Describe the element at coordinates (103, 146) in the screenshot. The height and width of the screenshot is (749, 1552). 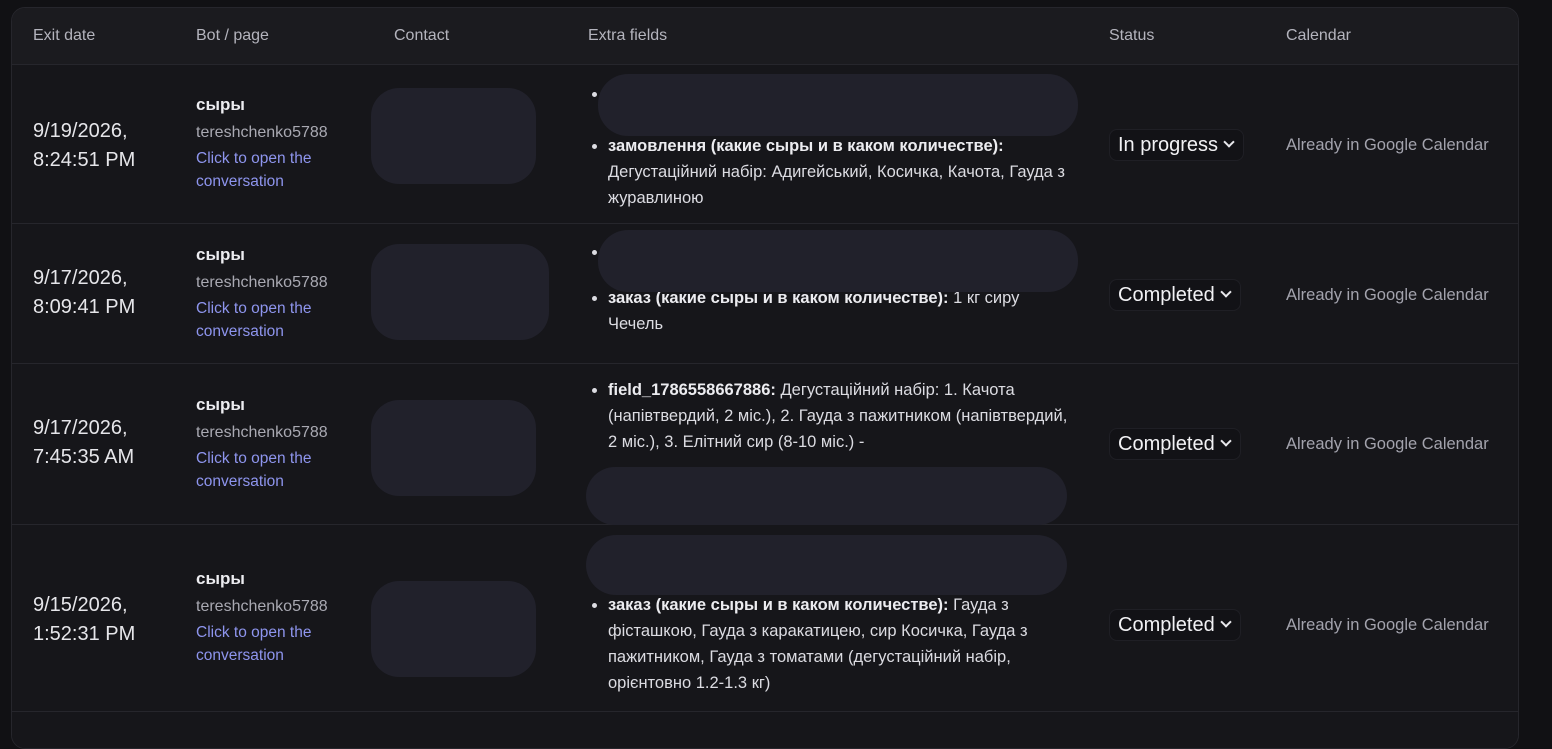
I see `exit-date: 9/19/2026, 8:24:51 PM` at that location.